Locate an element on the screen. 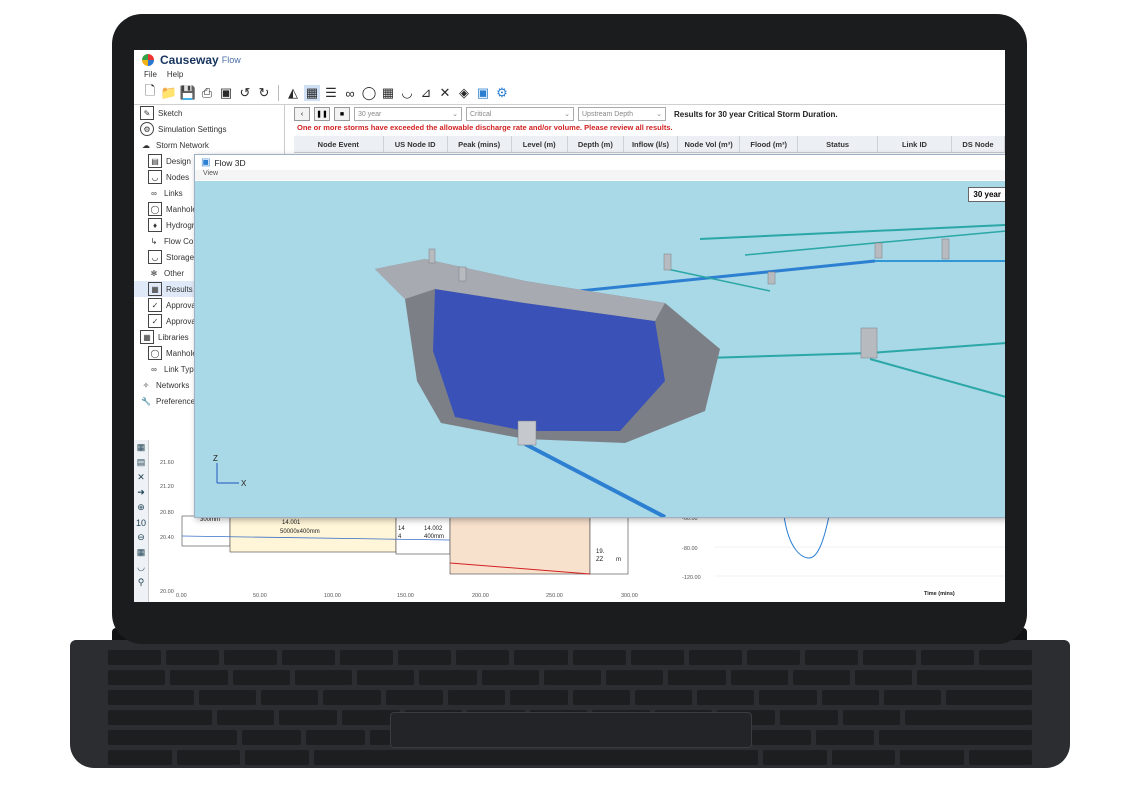 This screenshot has height=809, width=1139. list-icon: ☰ is located at coordinates (331, 93).